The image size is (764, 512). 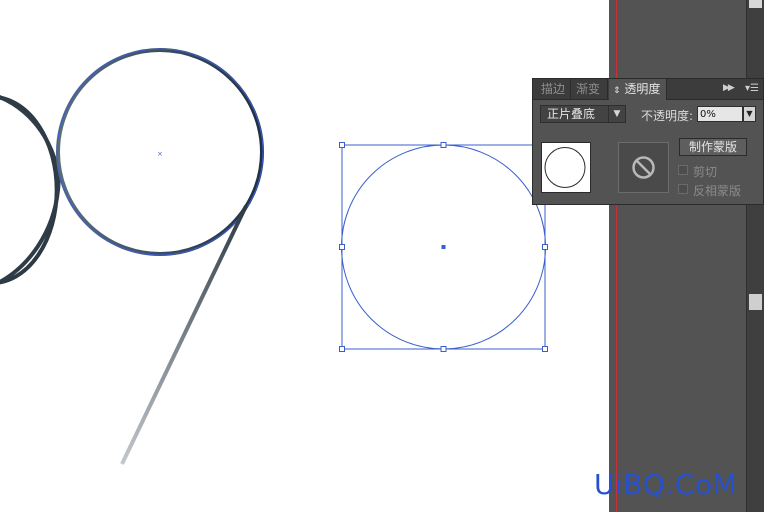 I want to click on handle-top-left, so click(x=342, y=145).